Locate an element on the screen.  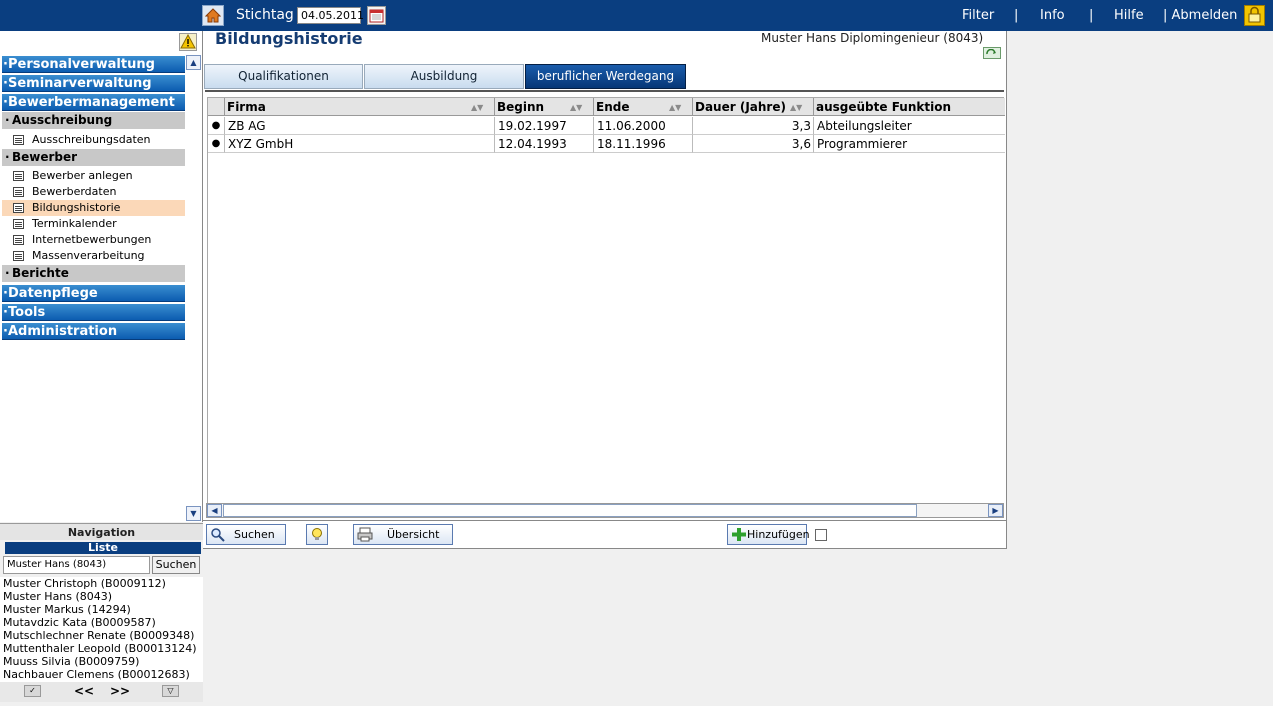
plus-icon is located at coordinates (739, 534).